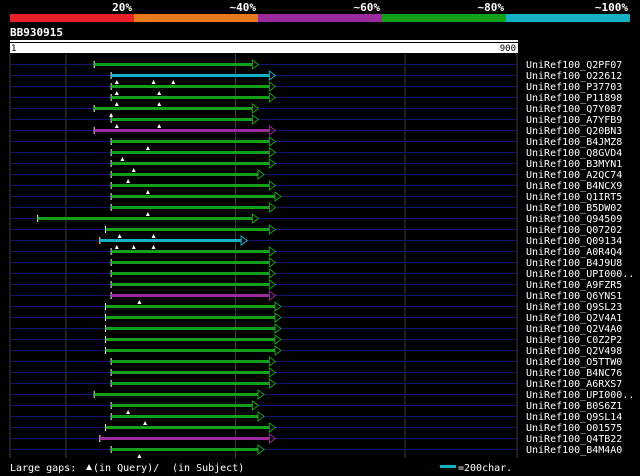 The height and width of the screenshot is (476, 640). What do you see at coordinates (574, 98) in the screenshot?
I see `hit-label: UniRef100_P11898` at bounding box center [574, 98].